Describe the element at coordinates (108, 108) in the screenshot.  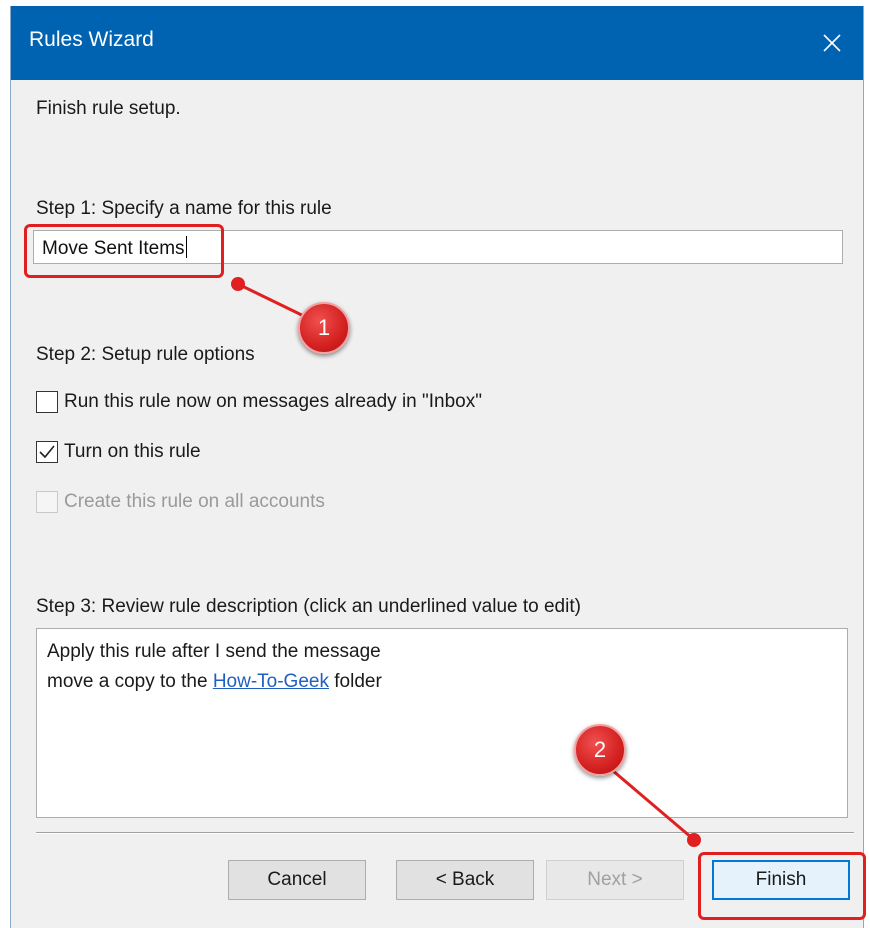
I see `instruction-text: Finish rule setup.` at that location.